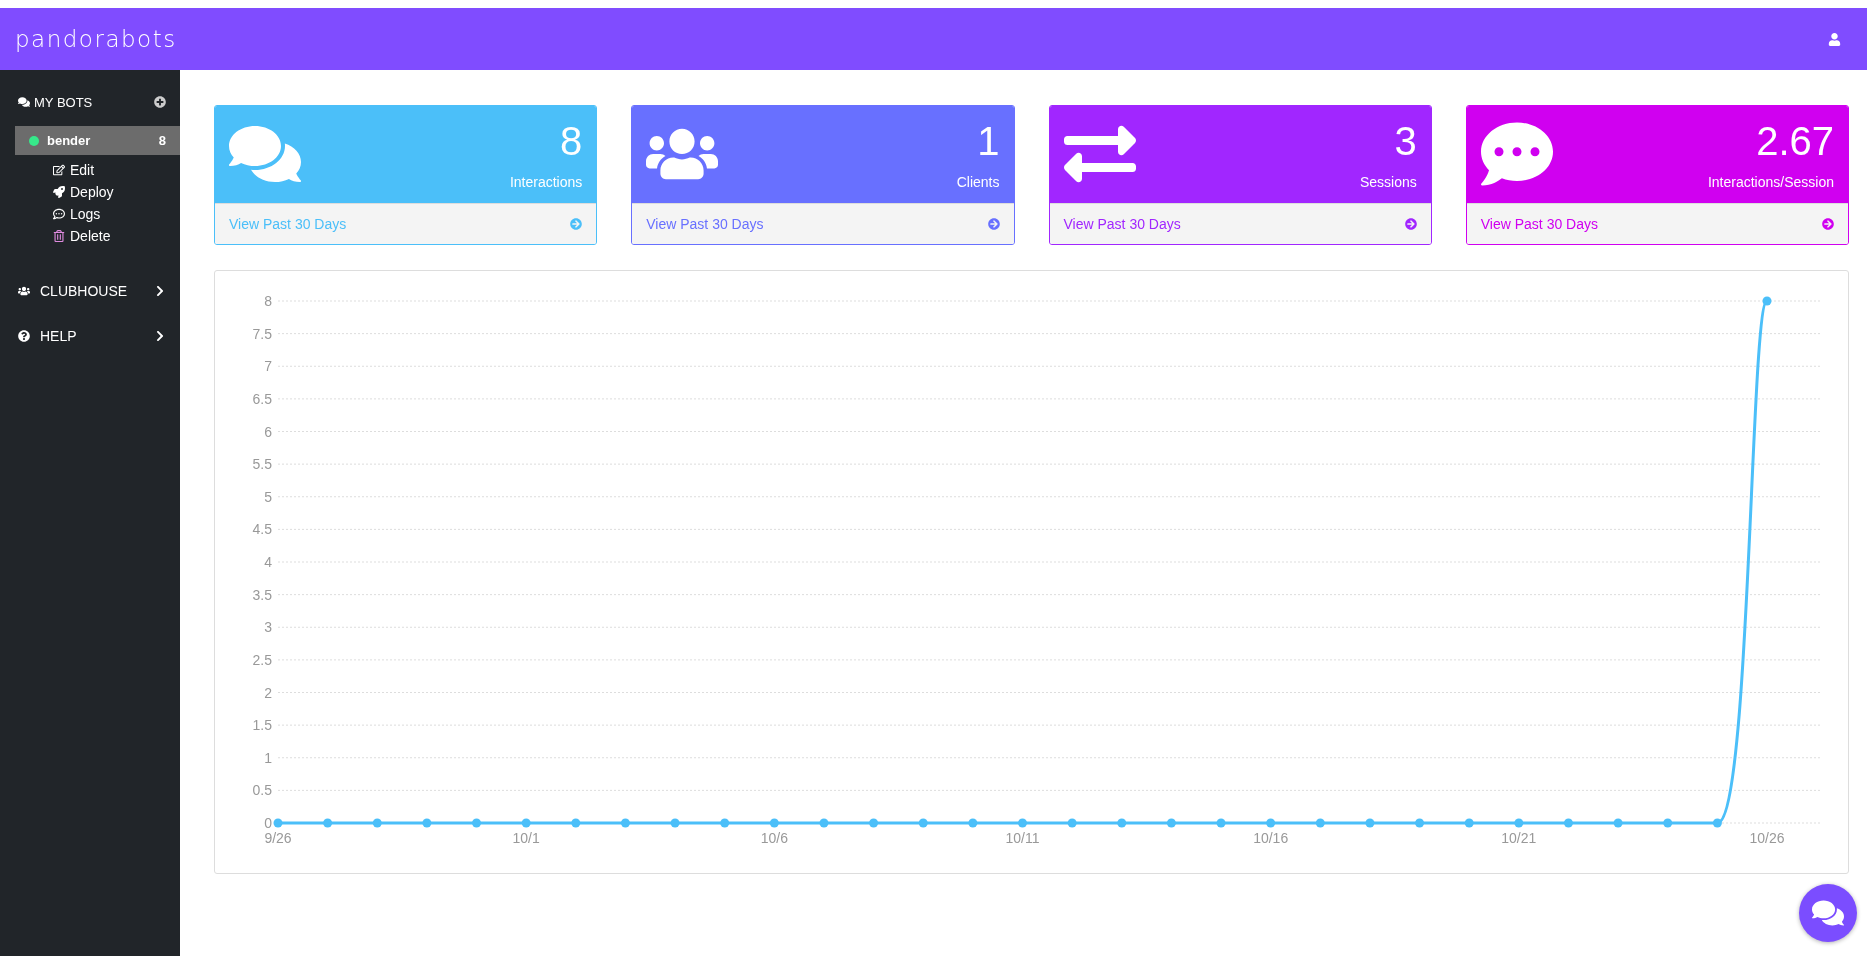 This screenshot has height=956, width=1867. Describe the element at coordinates (1022, 838) in the screenshot. I see `x-tick-label: 10/11` at that location.